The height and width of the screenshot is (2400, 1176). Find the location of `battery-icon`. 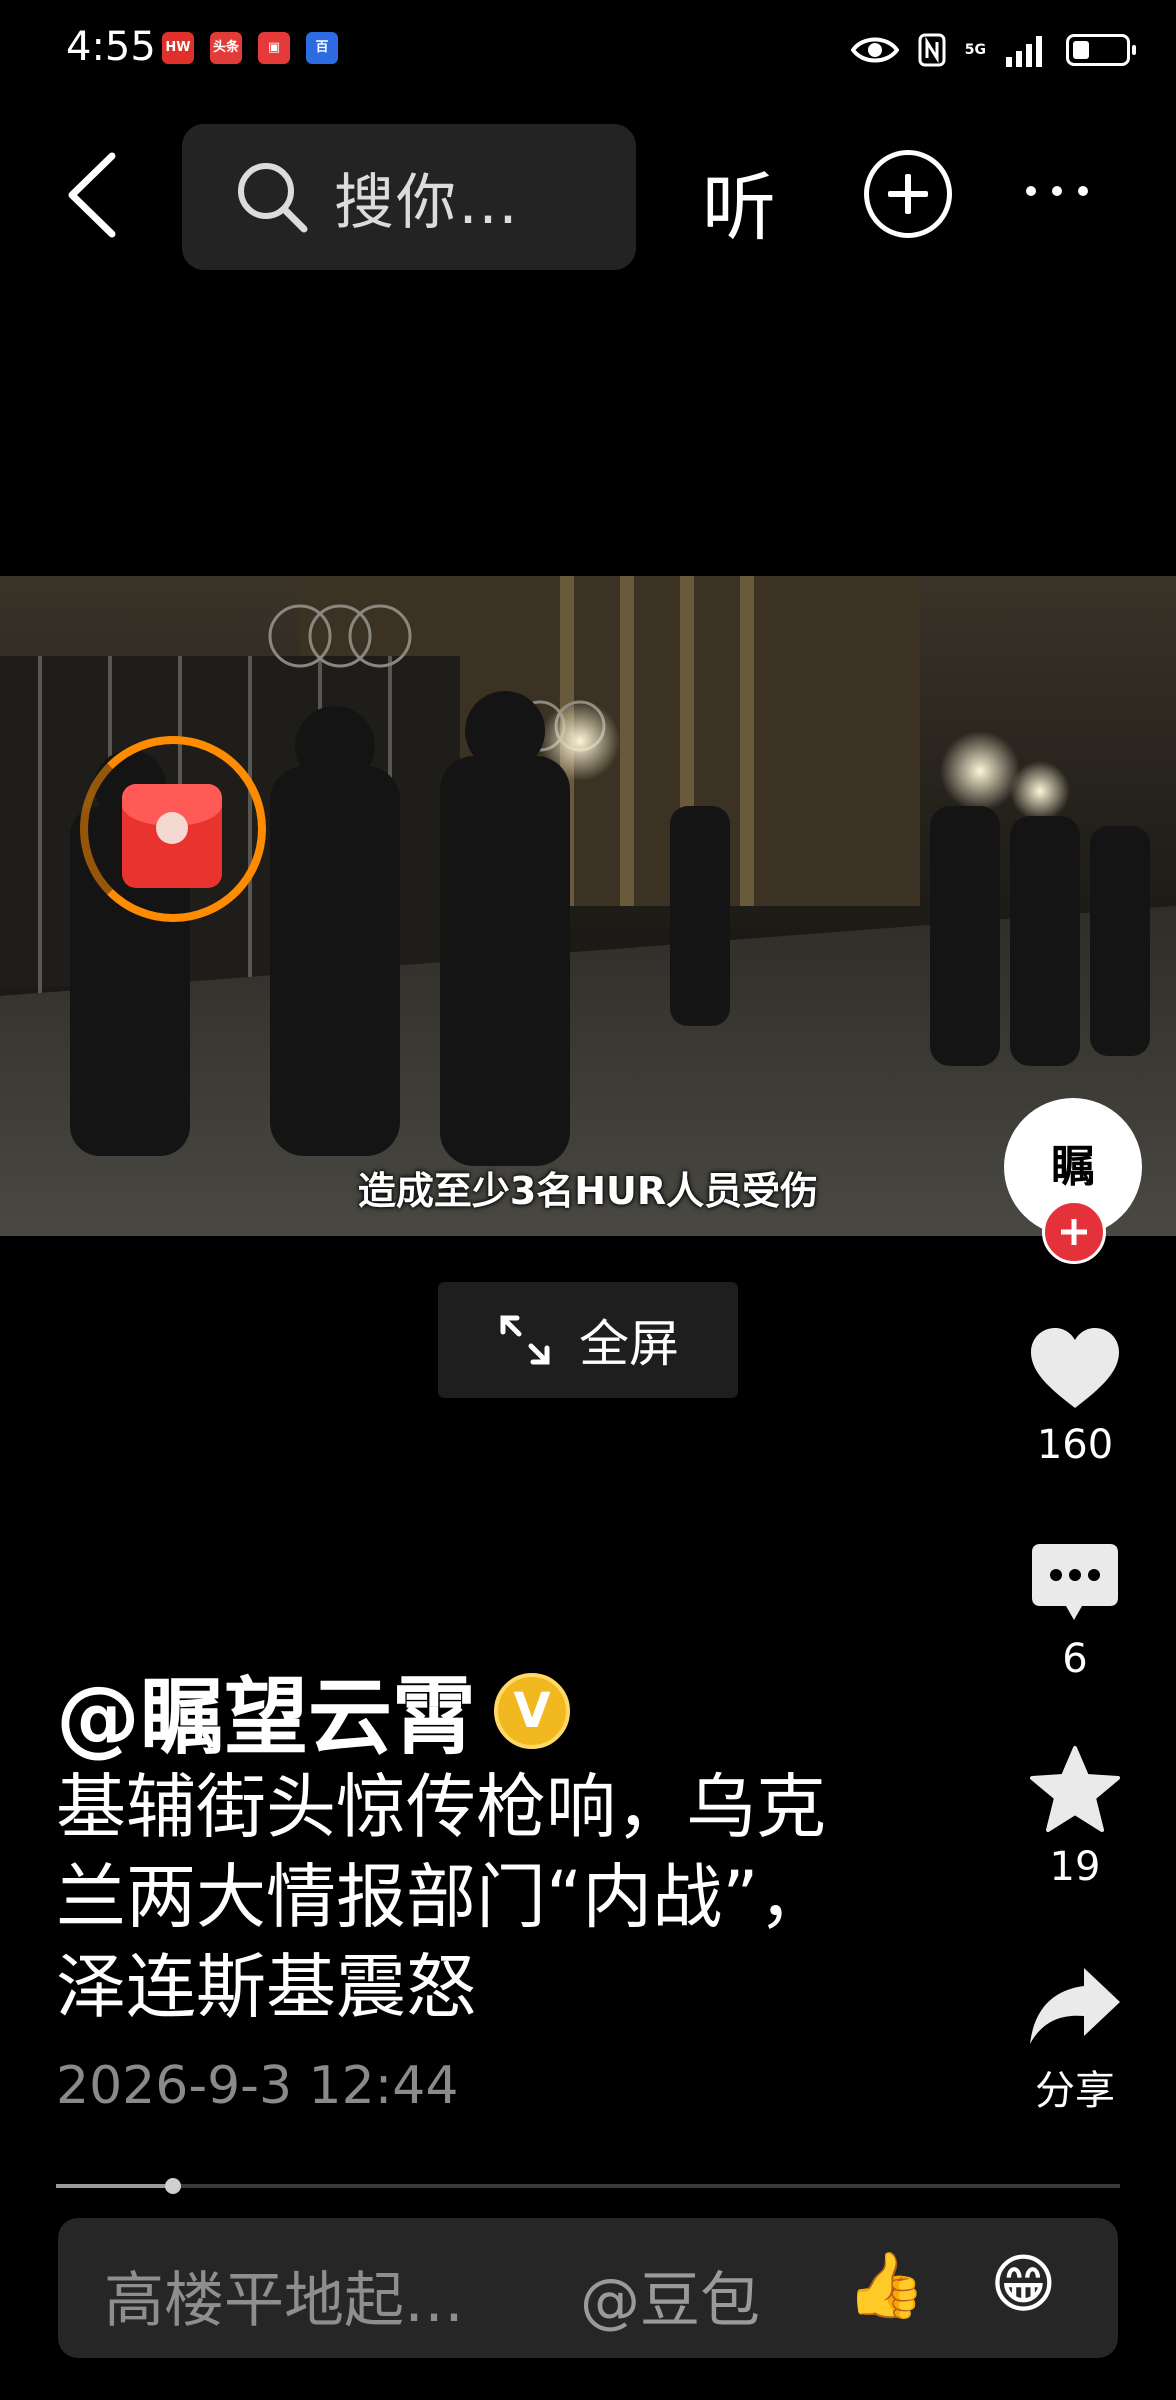

battery-icon is located at coordinates (1101, 50).